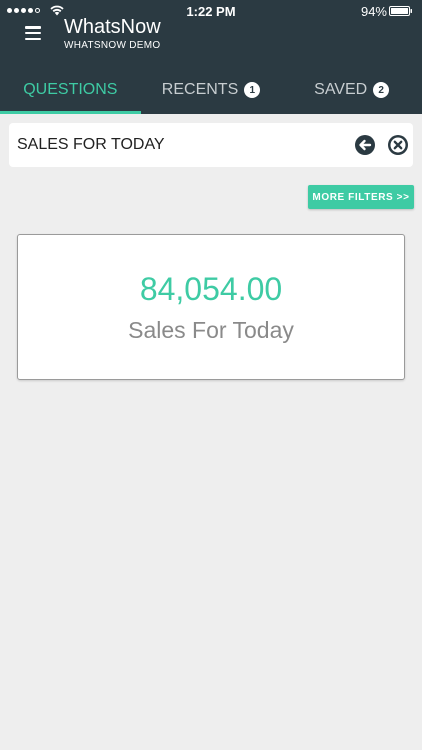 This screenshot has width=422, height=750. I want to click on tab-questions-label: QUESTIONS, so click(70, 89).